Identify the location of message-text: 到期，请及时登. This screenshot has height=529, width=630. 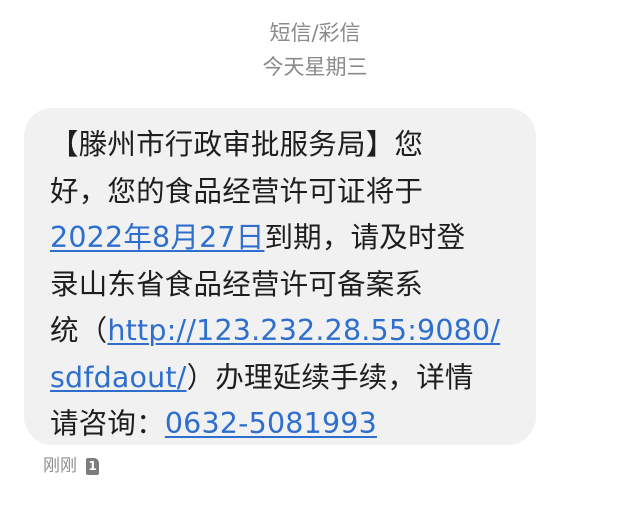
(365, 237).